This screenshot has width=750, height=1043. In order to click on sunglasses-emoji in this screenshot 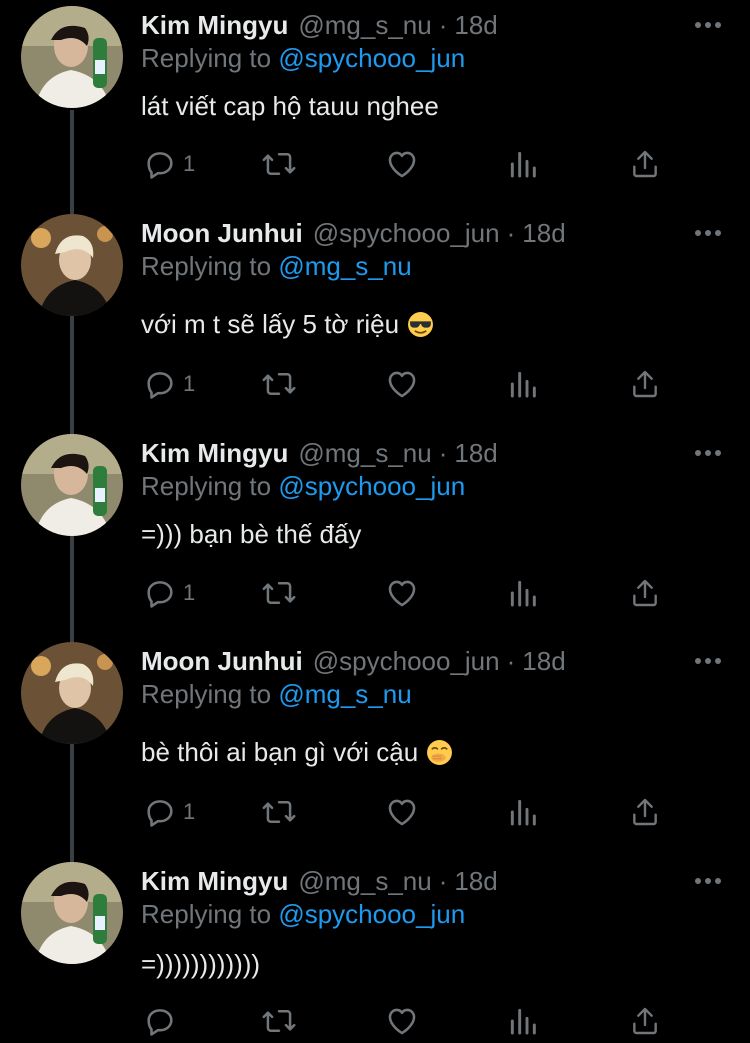, I will do `click(420, 324)`.